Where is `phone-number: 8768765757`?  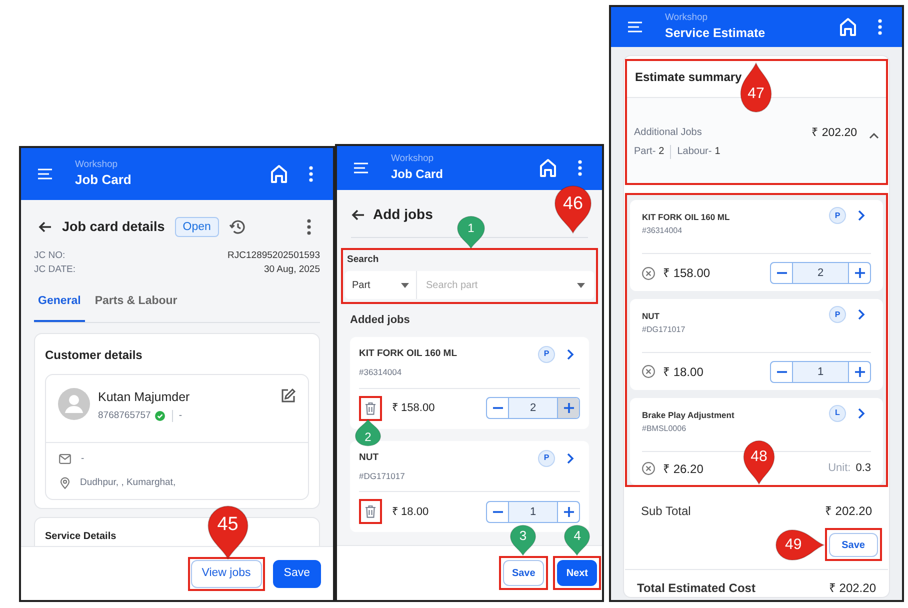
phone-number: 8768765757 is located at coordinates (124, 416).